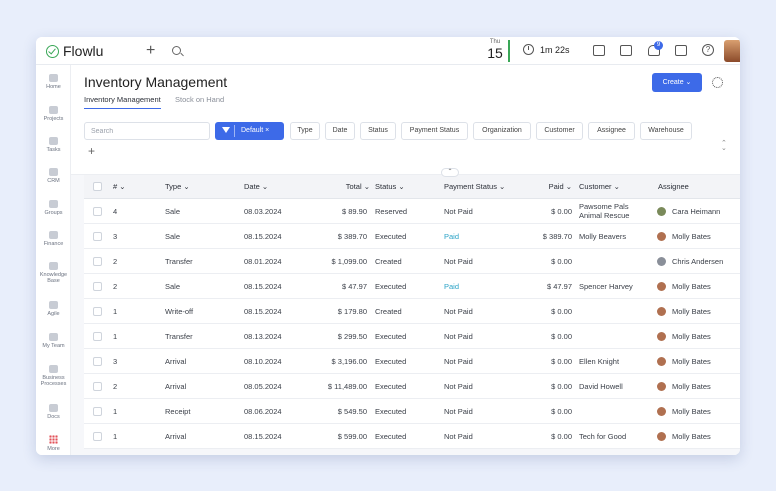 This screenshot has width=776, height=491. What do you see at coordinates (559, 131) in the screenshot?
I see `filter-chip-customer: Customer` at bounding box center [559, 131].